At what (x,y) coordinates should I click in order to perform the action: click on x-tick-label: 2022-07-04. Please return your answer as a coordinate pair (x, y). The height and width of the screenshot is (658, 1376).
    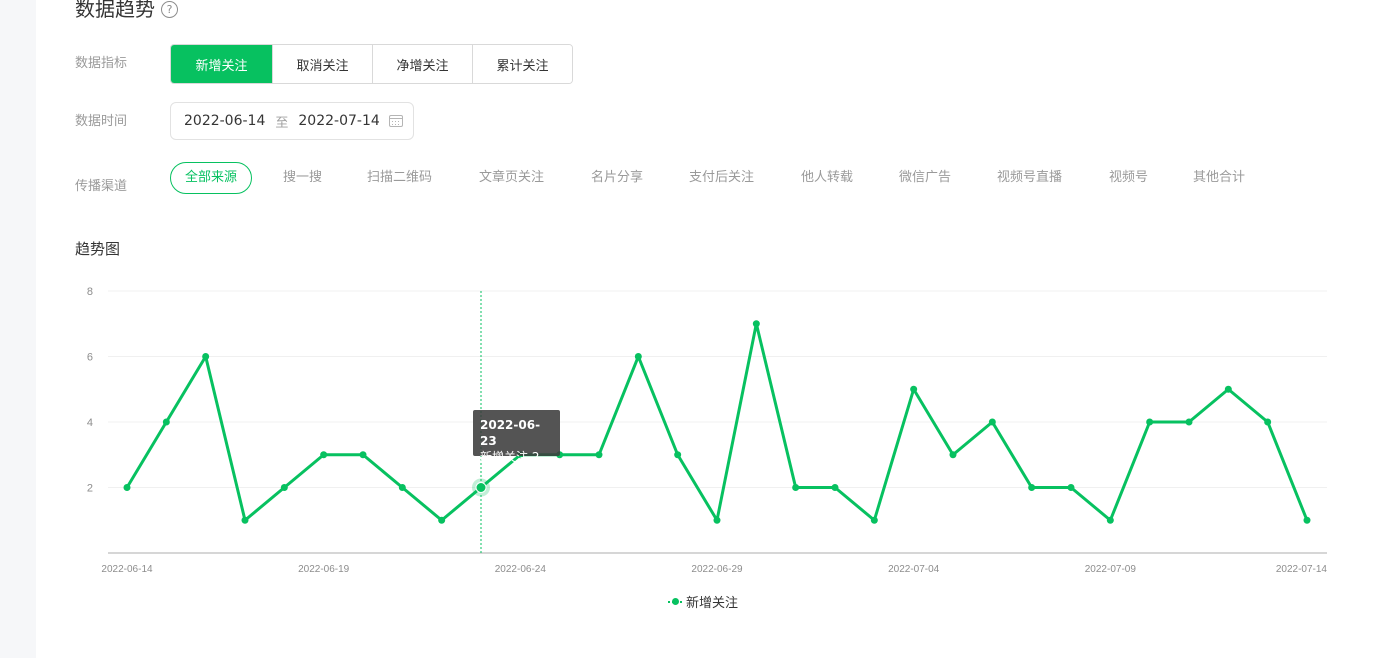
    Looking at the image, I should click on (914, 569).